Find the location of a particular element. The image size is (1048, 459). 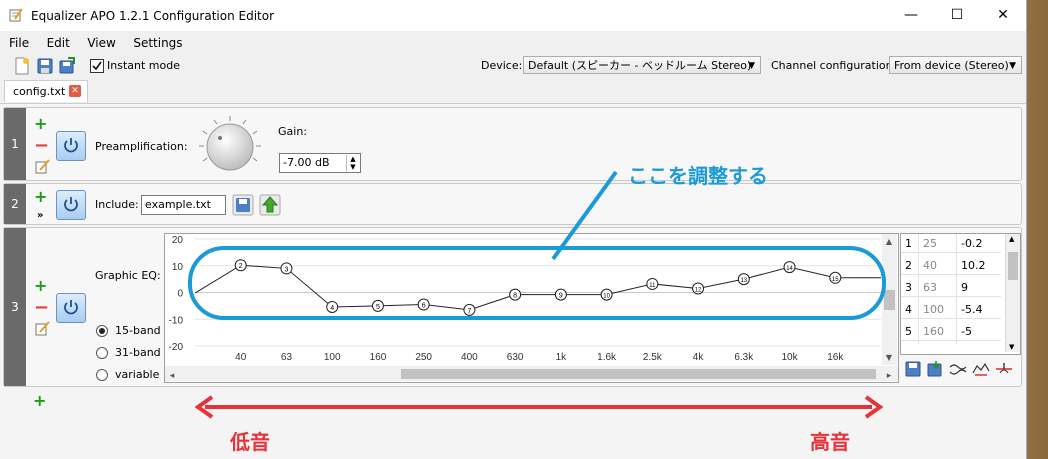

eq-node-label: 5 is located at coordinates (378, 307).